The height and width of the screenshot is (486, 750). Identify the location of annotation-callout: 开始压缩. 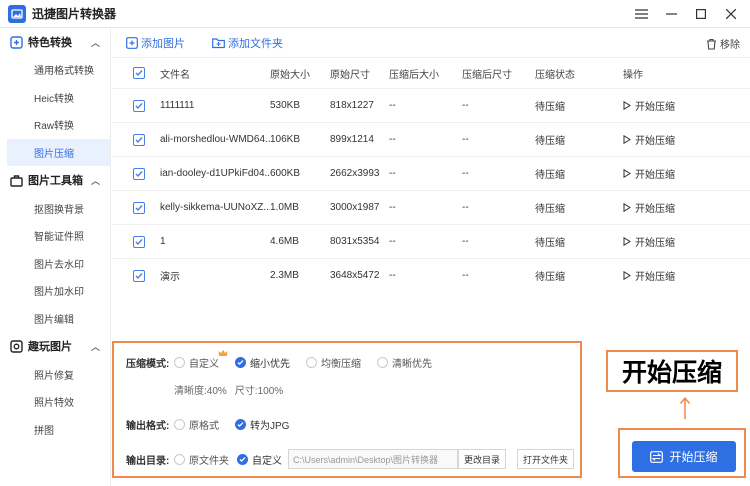
(672, 371).